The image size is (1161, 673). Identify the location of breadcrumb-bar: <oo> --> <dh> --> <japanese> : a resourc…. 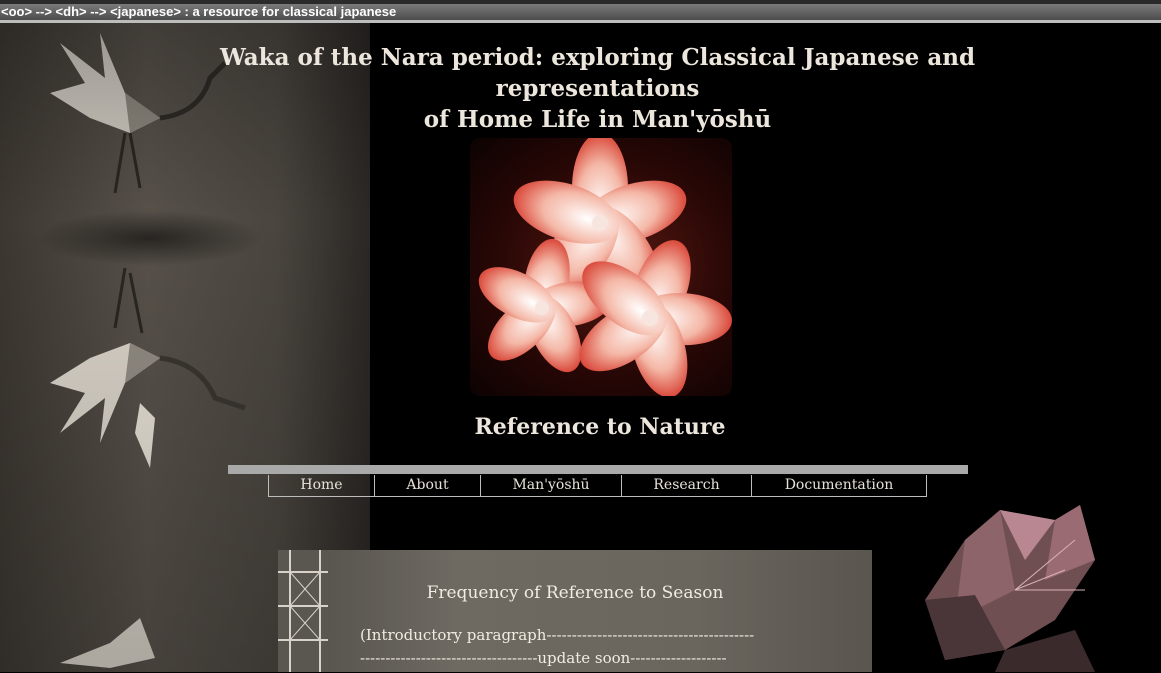
(580, 13).